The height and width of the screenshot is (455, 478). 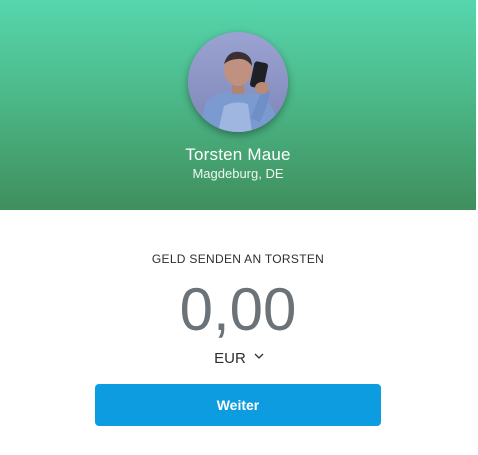 I want to click on currency-label: EUR, so click(x=230, y=358).